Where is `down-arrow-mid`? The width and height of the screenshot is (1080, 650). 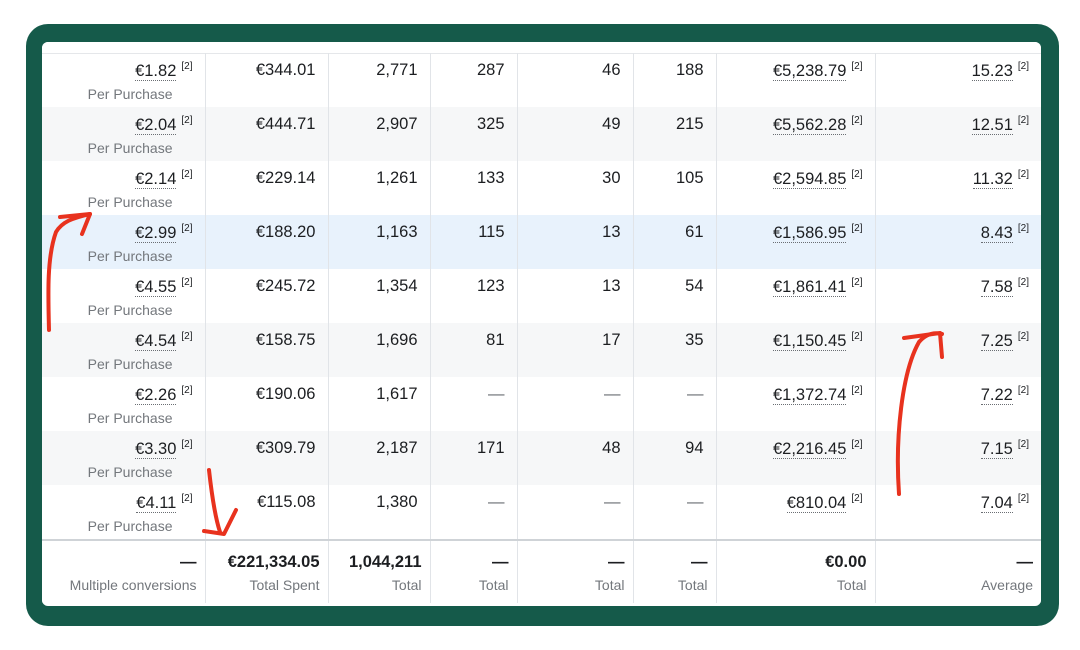 down-arrow-mid is located at coordinates (214, 501).